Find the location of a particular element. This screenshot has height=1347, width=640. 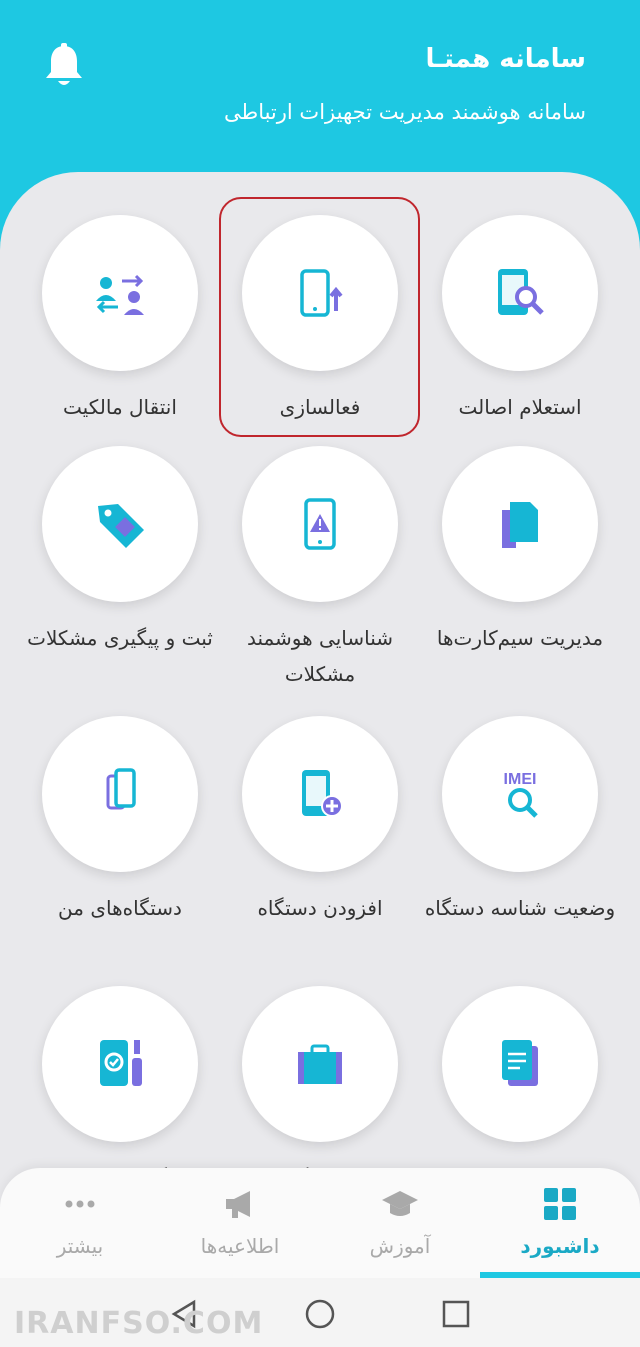

tile-label: افزودن دستگاه is located at coordinates (320, 908).